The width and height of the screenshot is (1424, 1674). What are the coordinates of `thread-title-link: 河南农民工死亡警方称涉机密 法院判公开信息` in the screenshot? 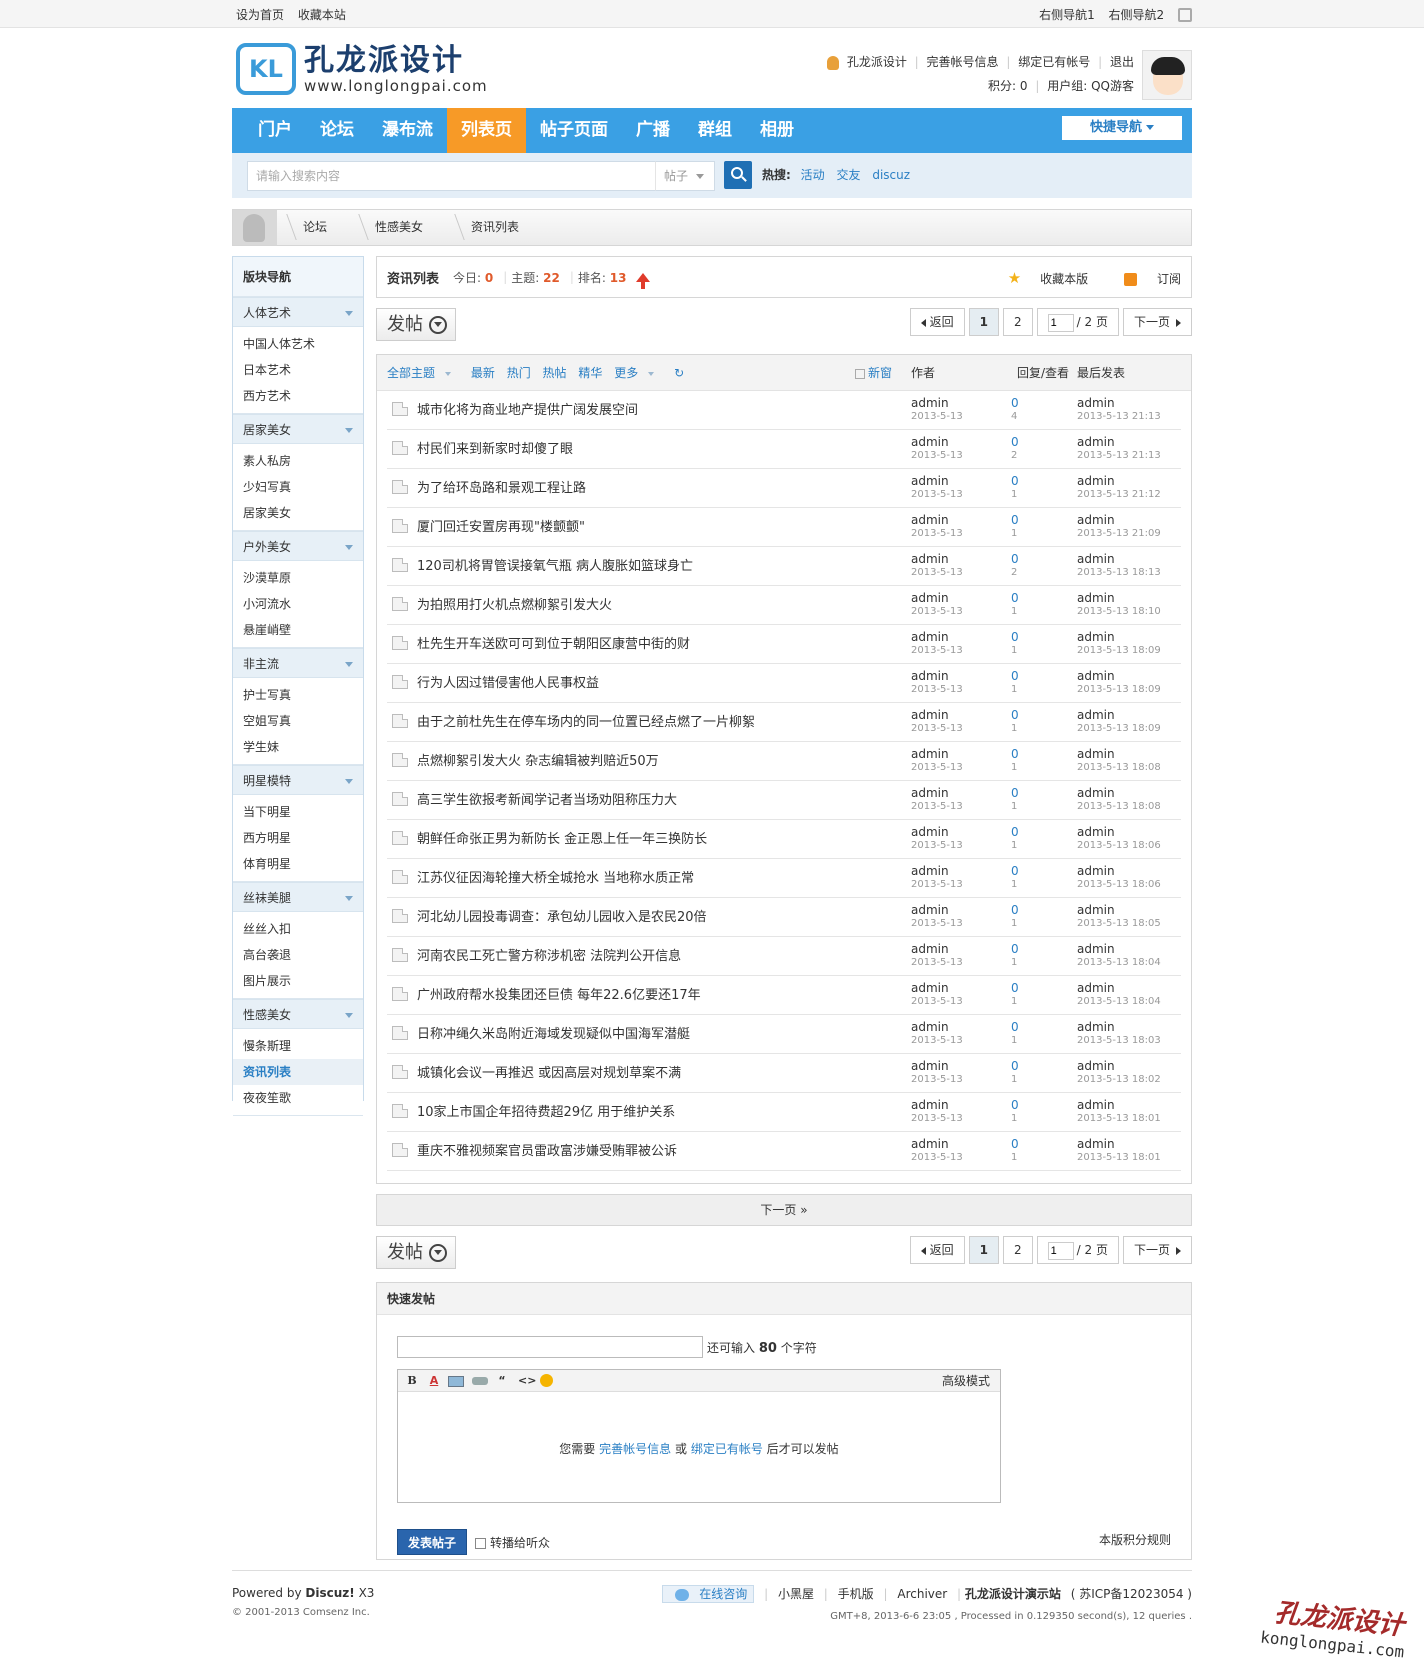 It's located at (549, 956).